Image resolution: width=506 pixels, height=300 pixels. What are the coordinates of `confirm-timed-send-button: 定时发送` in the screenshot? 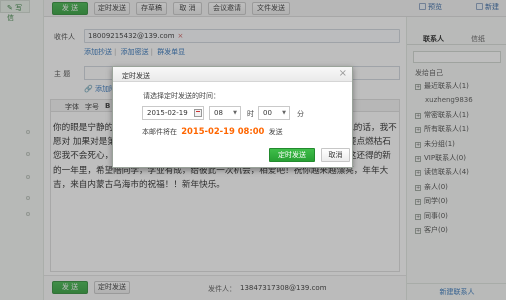 It's located at (292, 155).